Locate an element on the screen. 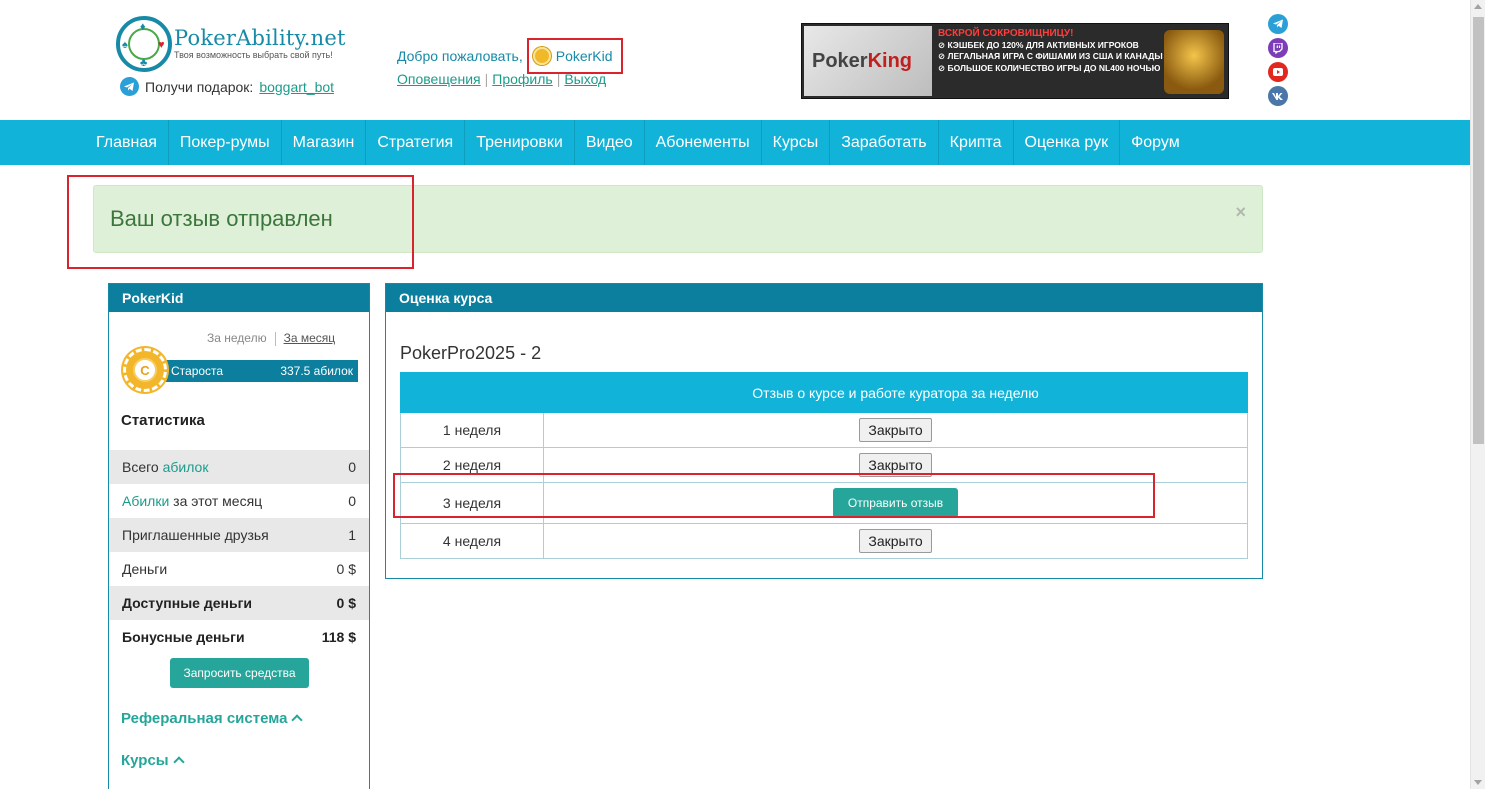  logo-tagline: Твоя возможность выбрать свой путь! is located at coordinates (253, 55).